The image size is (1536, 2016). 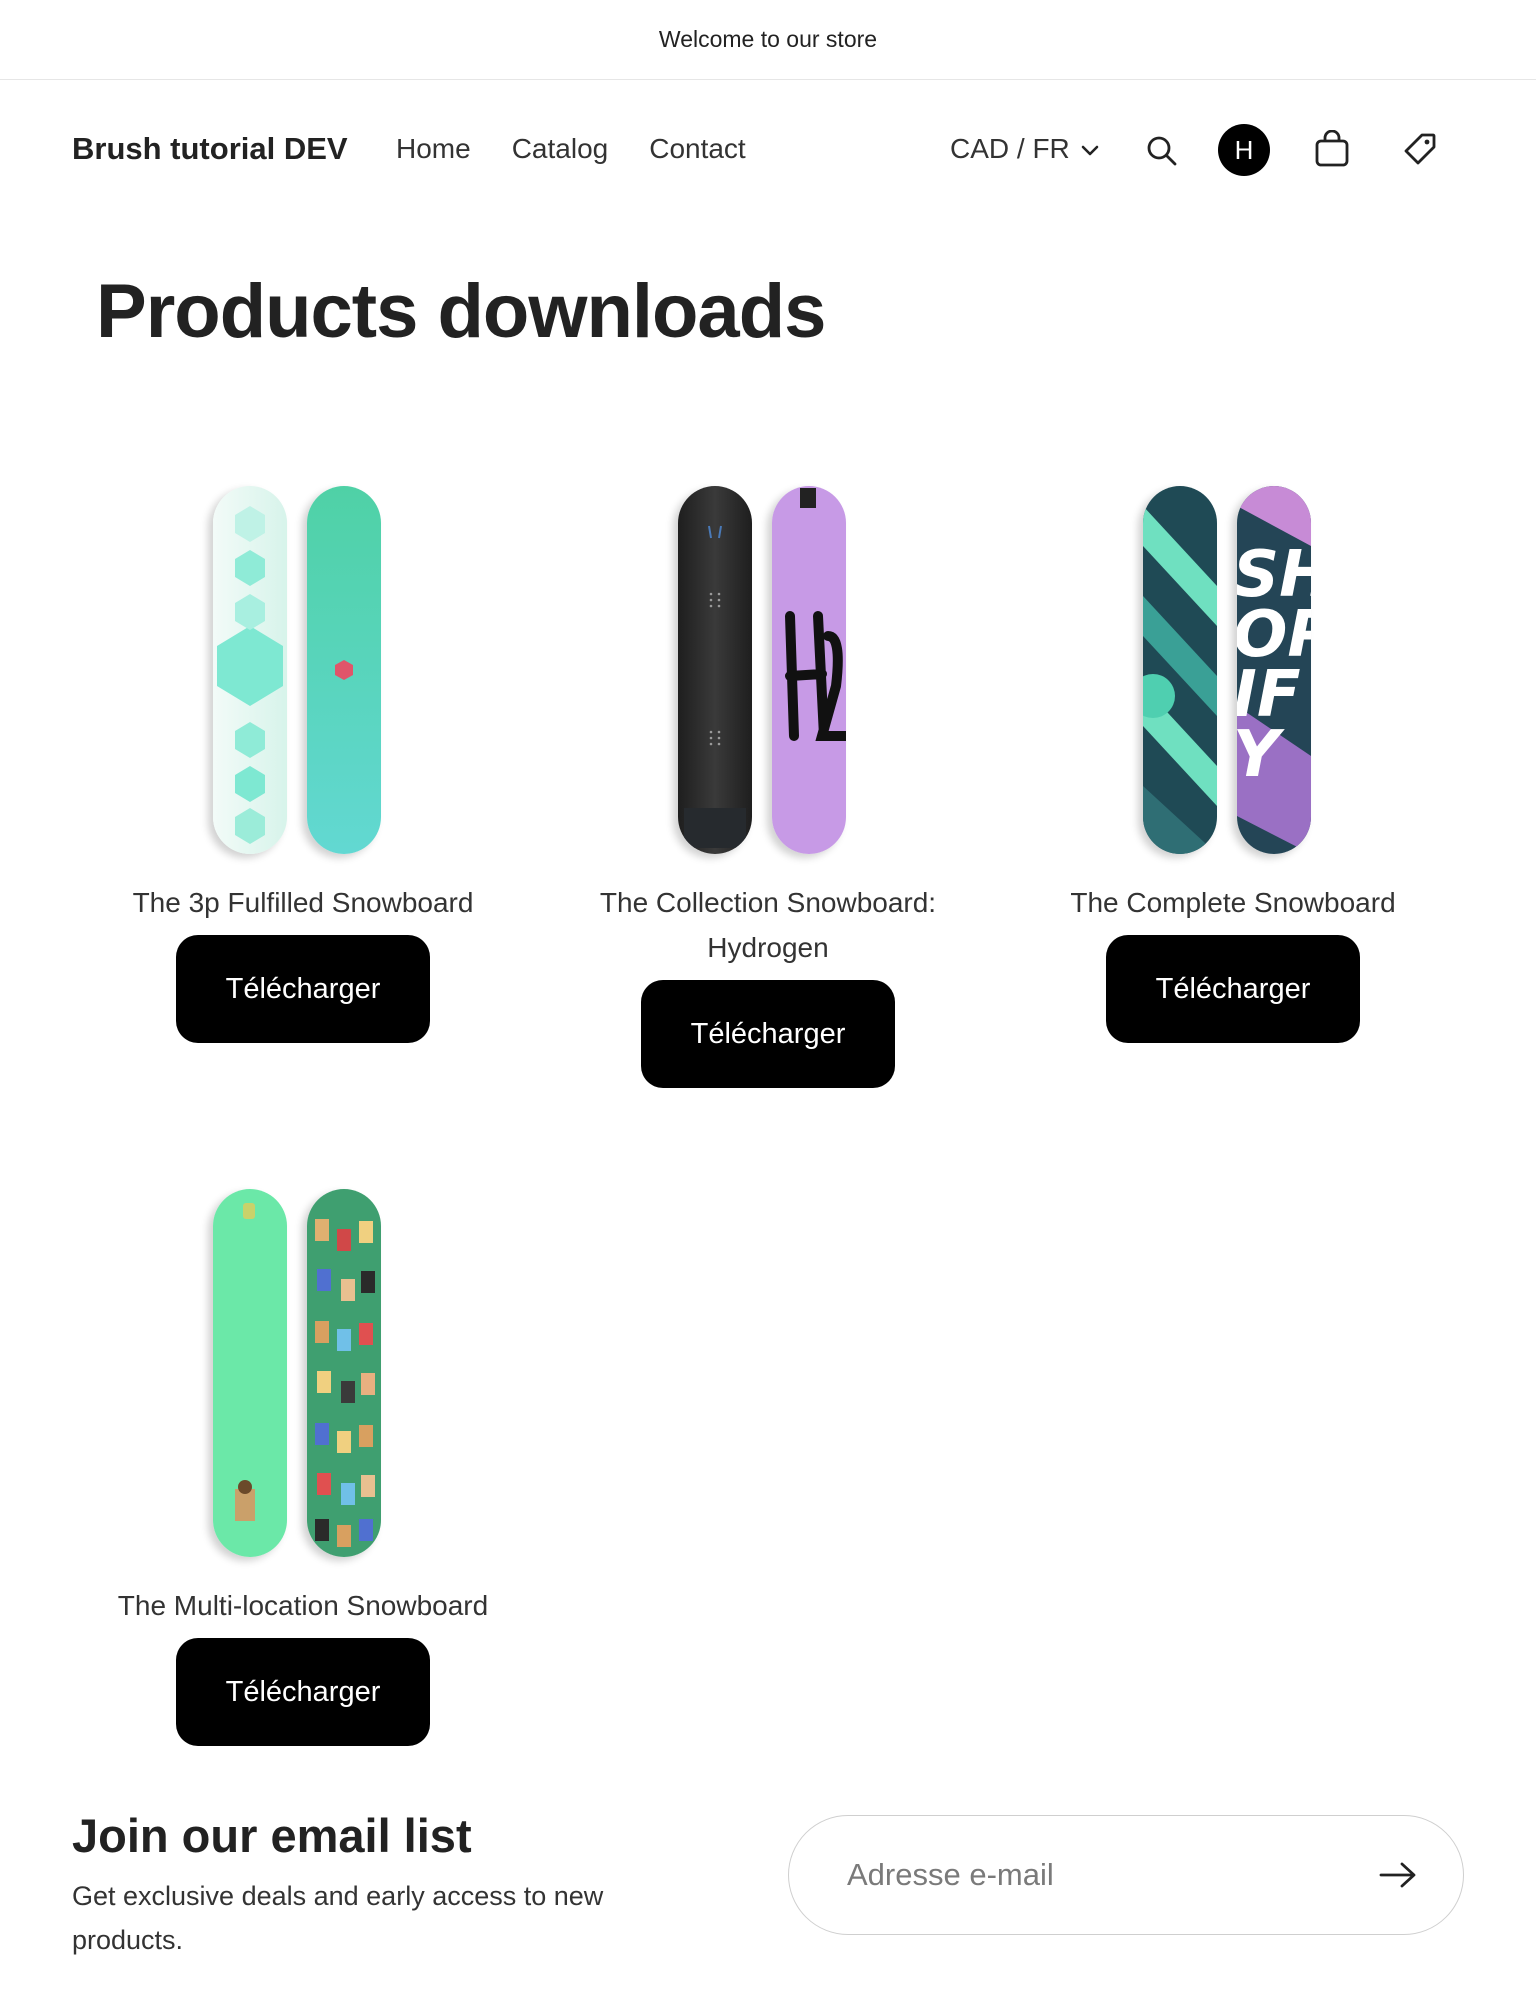 I want to click on product-title: The Collection Snowboard: Hydrogen, so click(x=768, y=925).